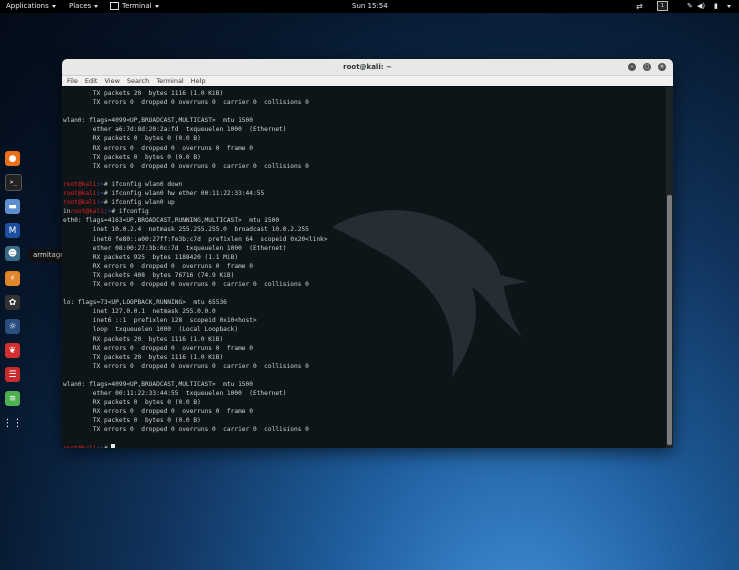 Image resolution: width=739 pixels, height=570 pixels. What do you see at coordinates (12, 278) in the screenshot?
I see `burpsuite-icon: ⚡` at bounding box center [12, 278].